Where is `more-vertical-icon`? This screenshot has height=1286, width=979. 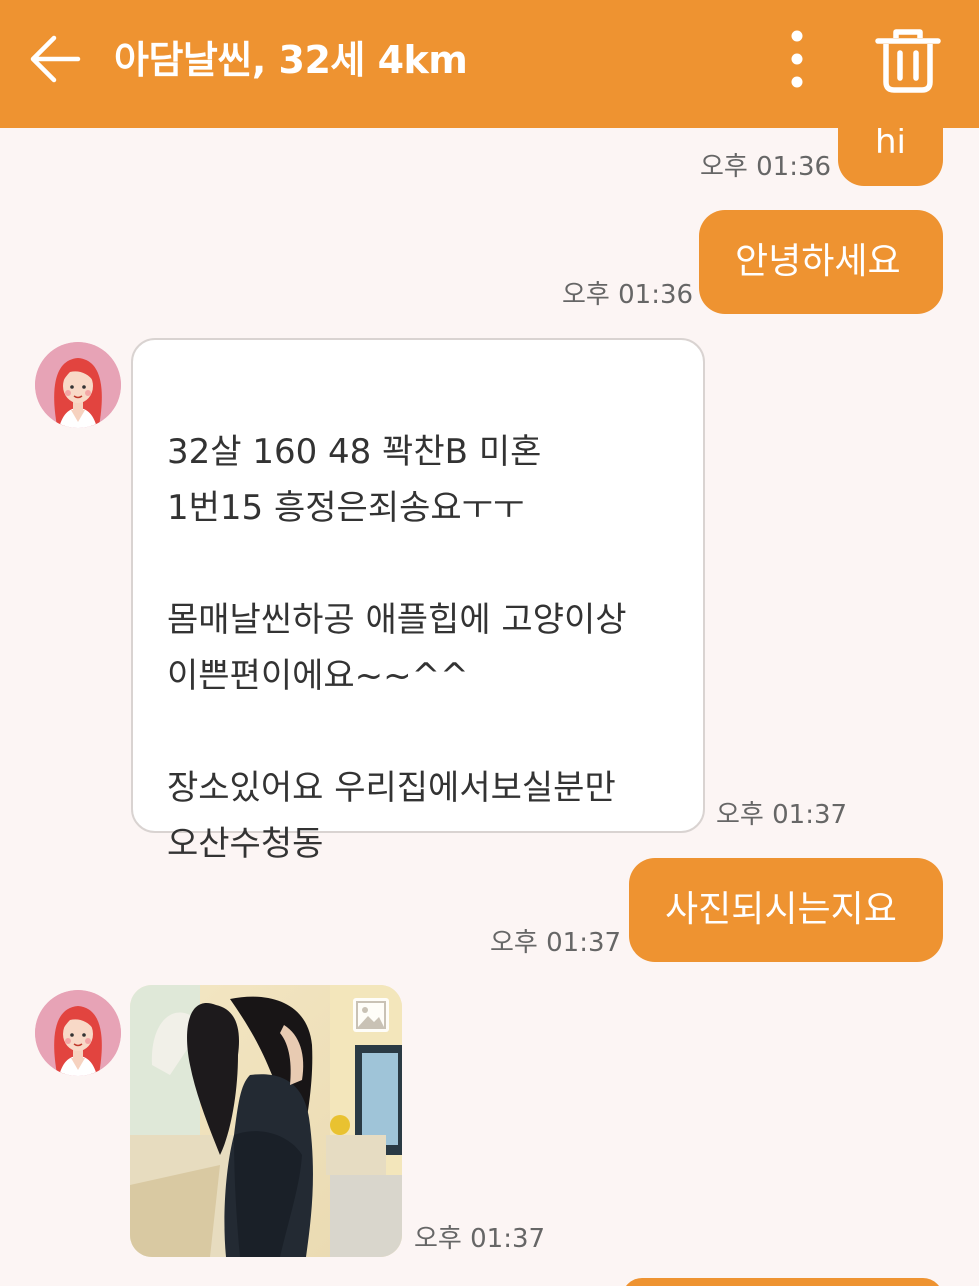 more-vertical-icon is located at coordinates (797, 59).